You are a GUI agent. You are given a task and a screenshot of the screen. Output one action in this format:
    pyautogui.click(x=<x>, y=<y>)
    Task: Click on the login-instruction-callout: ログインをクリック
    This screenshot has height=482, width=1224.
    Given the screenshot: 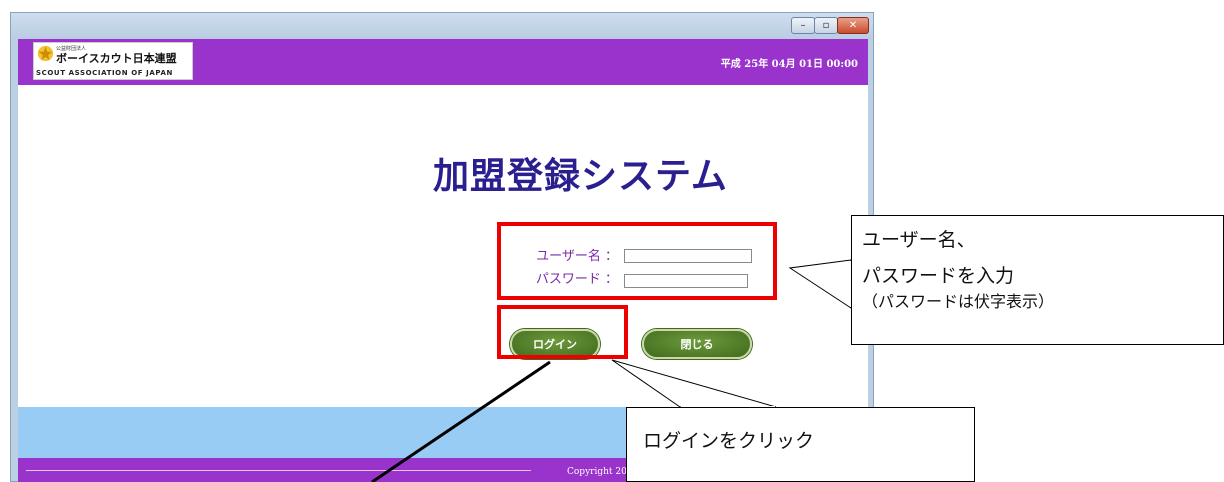 What is the action you would take?
    pyautogui.click(x=800, y=444)
    